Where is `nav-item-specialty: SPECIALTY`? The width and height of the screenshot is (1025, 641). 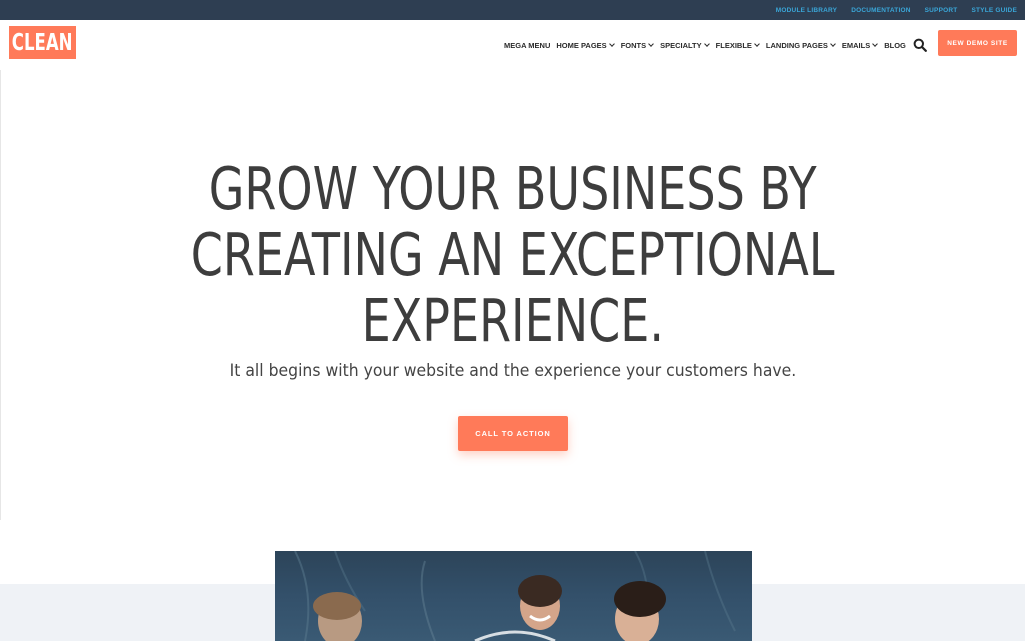 nav-item-specialty: SPECIALTY is located at coordinates (685, 45).